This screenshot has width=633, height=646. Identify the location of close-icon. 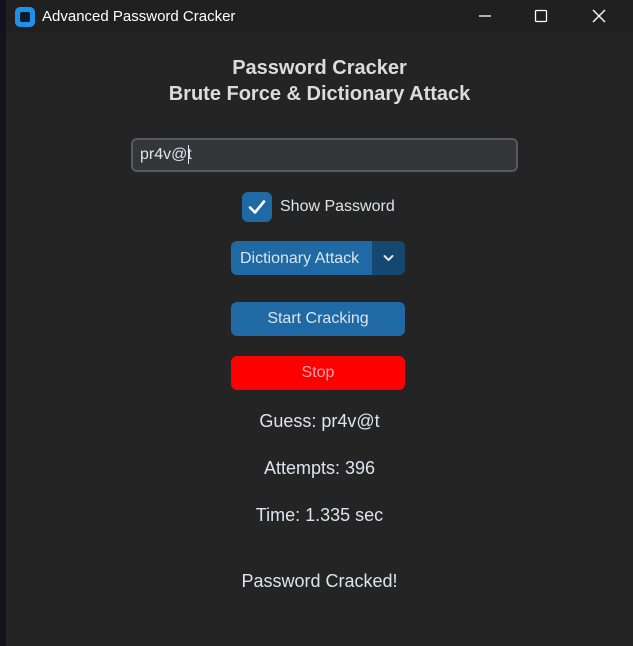
(599, 16).